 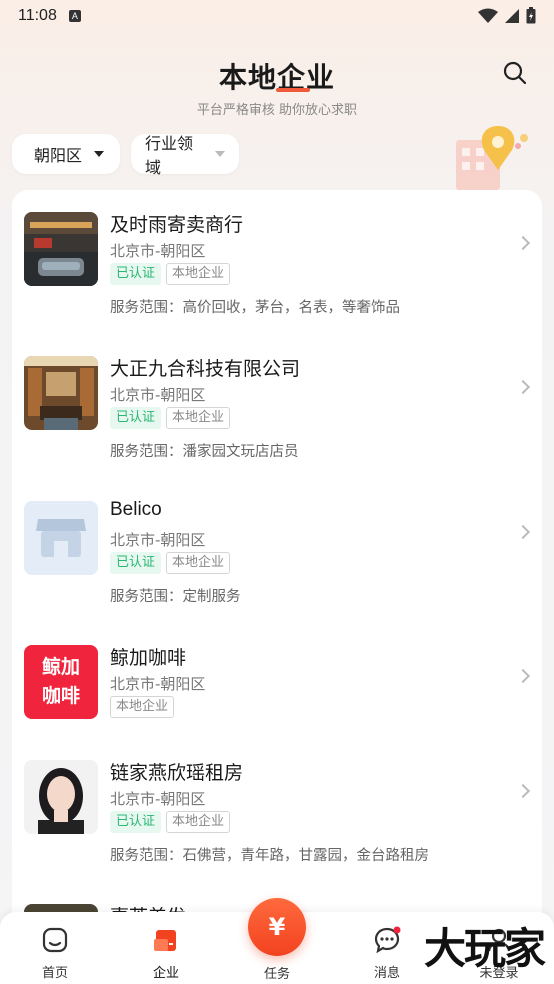 What do you see at coordinates (166, 953) in the screenshot?
I see `tab-company: 企业` at bounding box center [166, 953].